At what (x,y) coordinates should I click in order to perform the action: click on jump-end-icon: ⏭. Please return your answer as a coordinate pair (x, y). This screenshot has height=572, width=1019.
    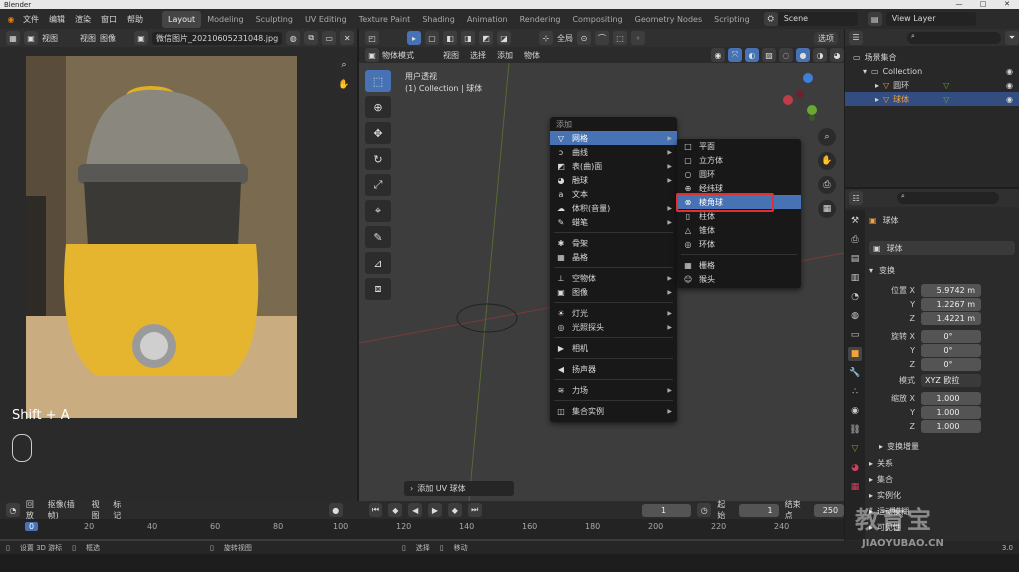
    Looking at the image, I should click on (474, 510).